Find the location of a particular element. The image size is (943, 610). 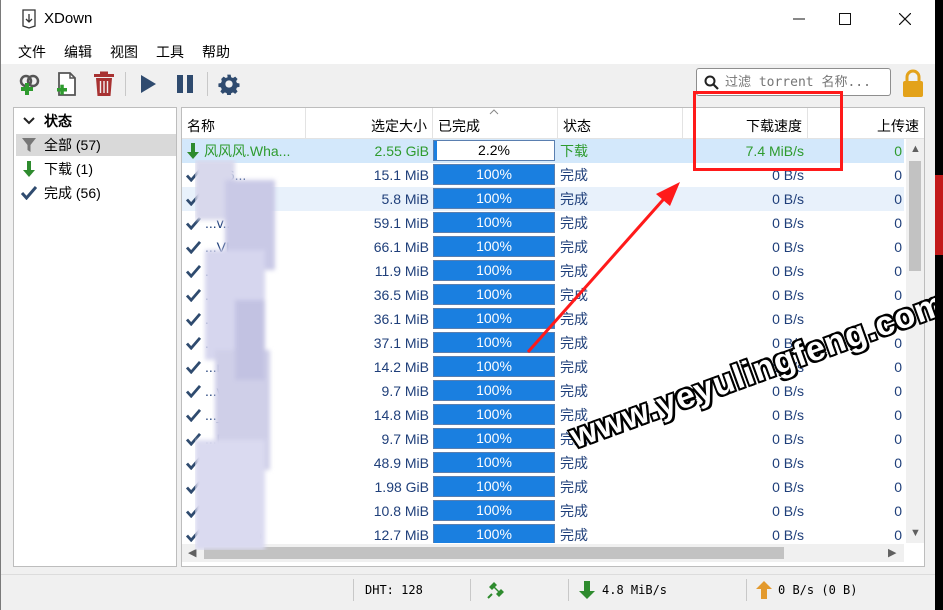

delete-button is located at coordinates (104, 84).